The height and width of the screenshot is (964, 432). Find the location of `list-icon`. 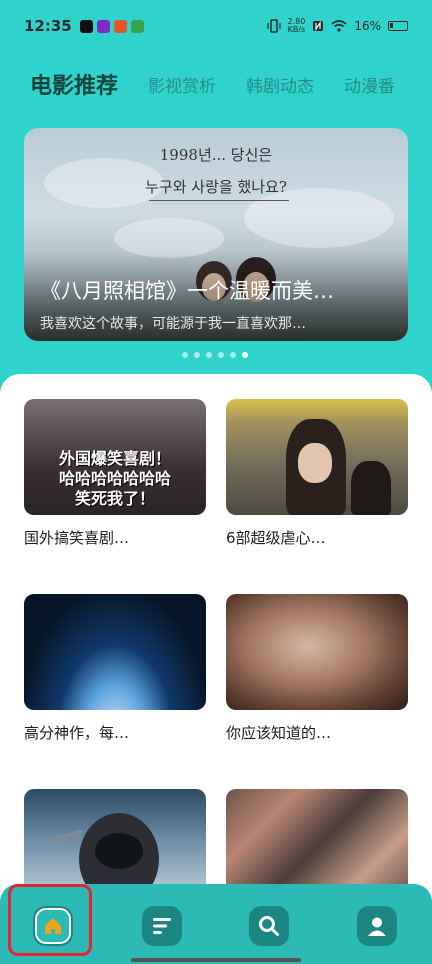

list-icon is located at coordinates (162, 926).